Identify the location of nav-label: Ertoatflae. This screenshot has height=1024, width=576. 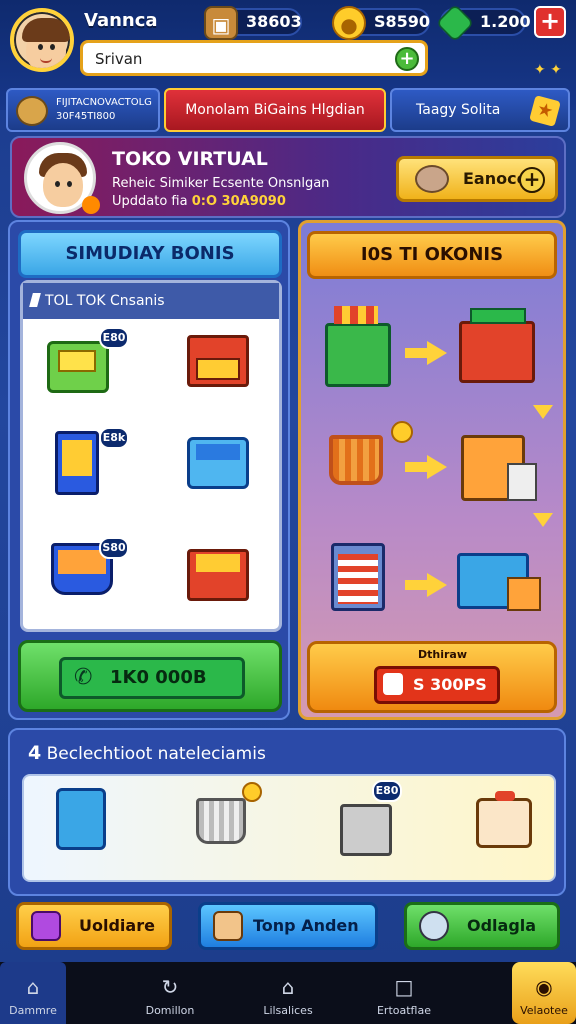
(403, 1010).